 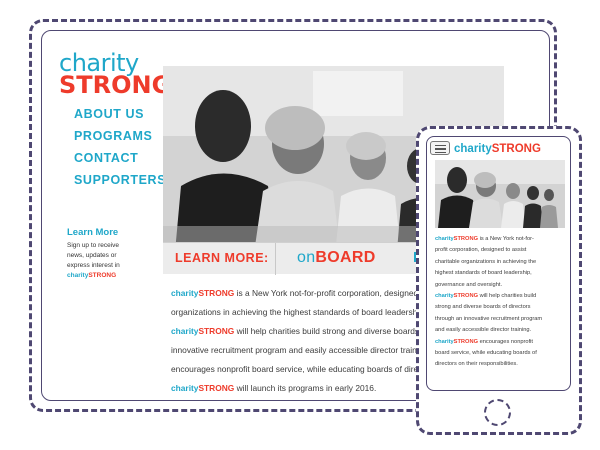 I want to click on onboard-program-link: onBOARD, so click(x=336, y=258).